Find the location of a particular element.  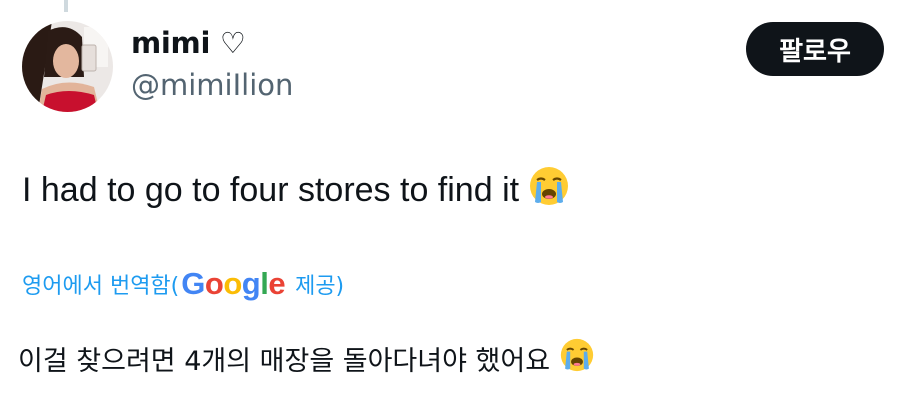

avatar is located at coordinates (67, 66).